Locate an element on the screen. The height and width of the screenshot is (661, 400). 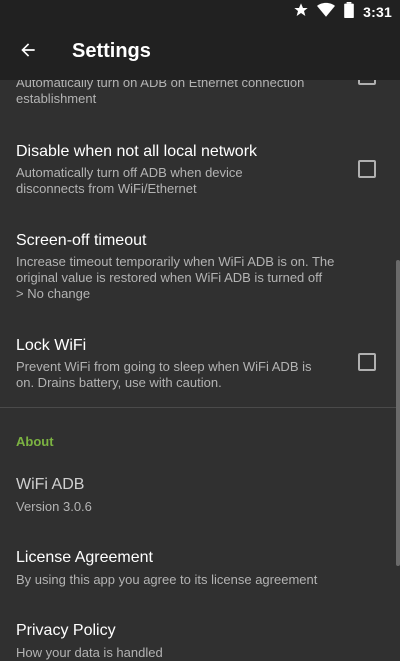
pref-summary: How your data is handled is located at coordinates (89, 652).